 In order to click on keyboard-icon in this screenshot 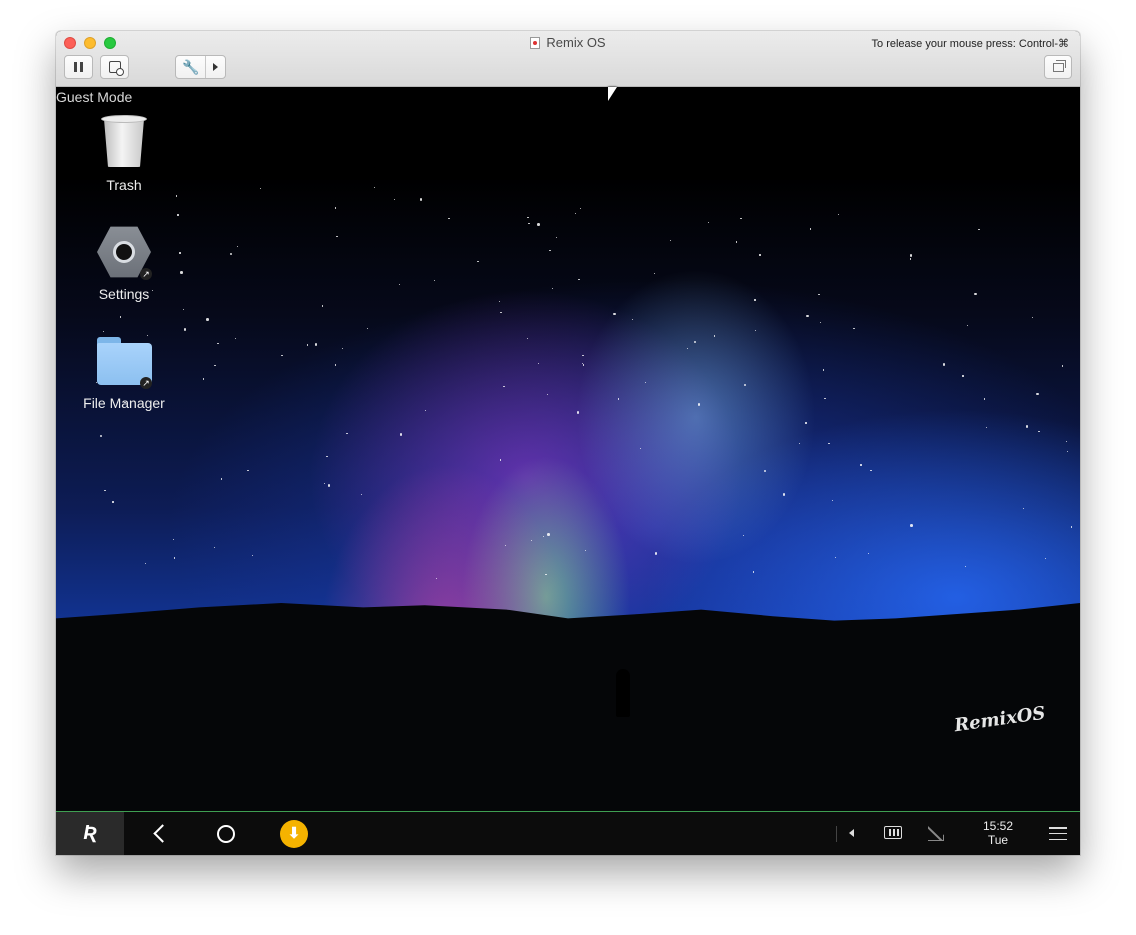, I will do `click(893, 832)`.